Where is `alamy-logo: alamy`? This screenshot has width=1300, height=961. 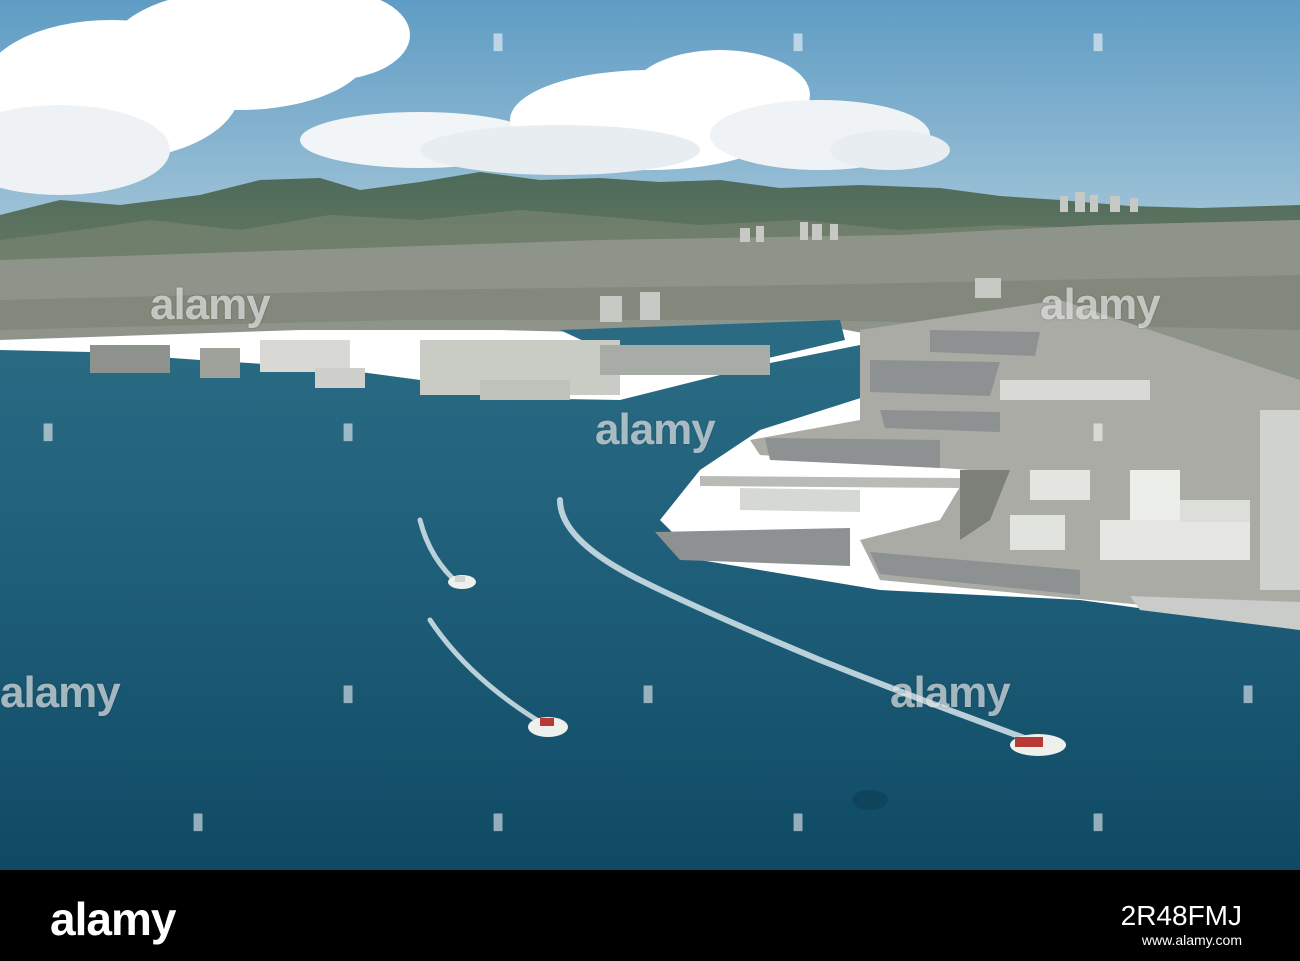
alamy-logo: alamy is located at coordinates (113, 919).